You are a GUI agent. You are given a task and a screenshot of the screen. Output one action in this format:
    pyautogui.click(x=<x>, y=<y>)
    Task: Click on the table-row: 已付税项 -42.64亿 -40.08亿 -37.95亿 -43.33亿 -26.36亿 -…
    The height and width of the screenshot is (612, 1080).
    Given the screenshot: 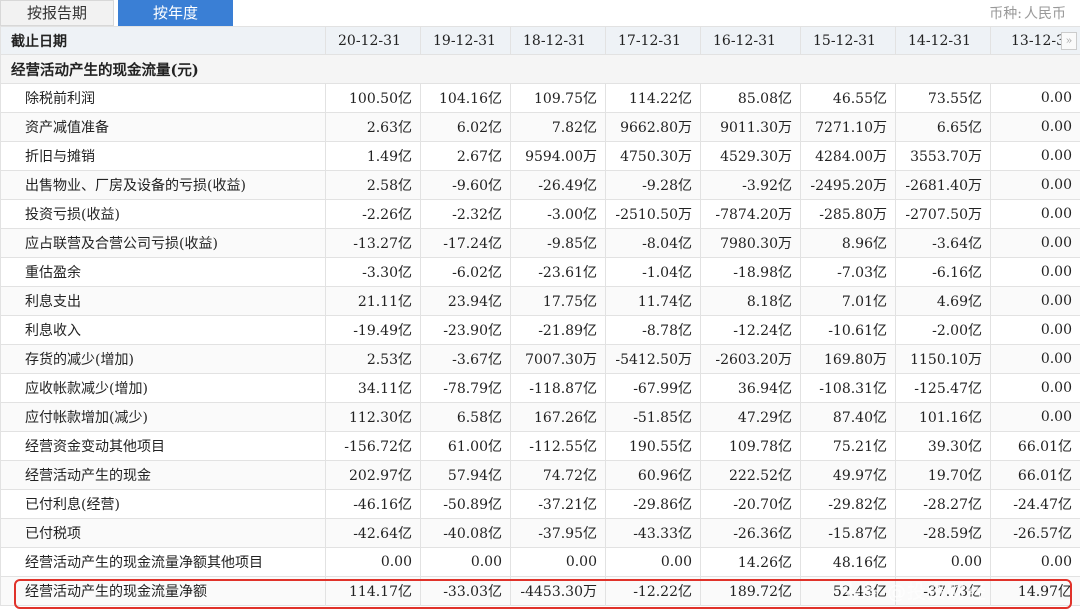 What is the action you would take?
    pyautogui.click(x=540, y=533)
    